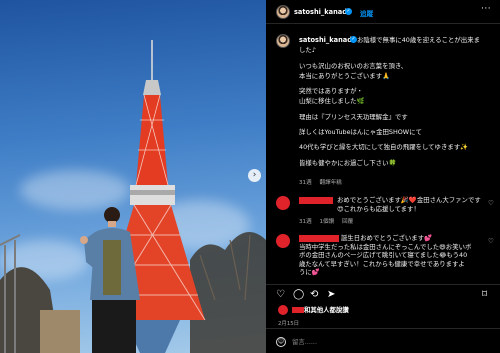 This screenshot has width=500, height=353. I want to click on comment-line: ボの金田さんのページ広げて眺引いて寝てました😂もう40, so click(383, 255).